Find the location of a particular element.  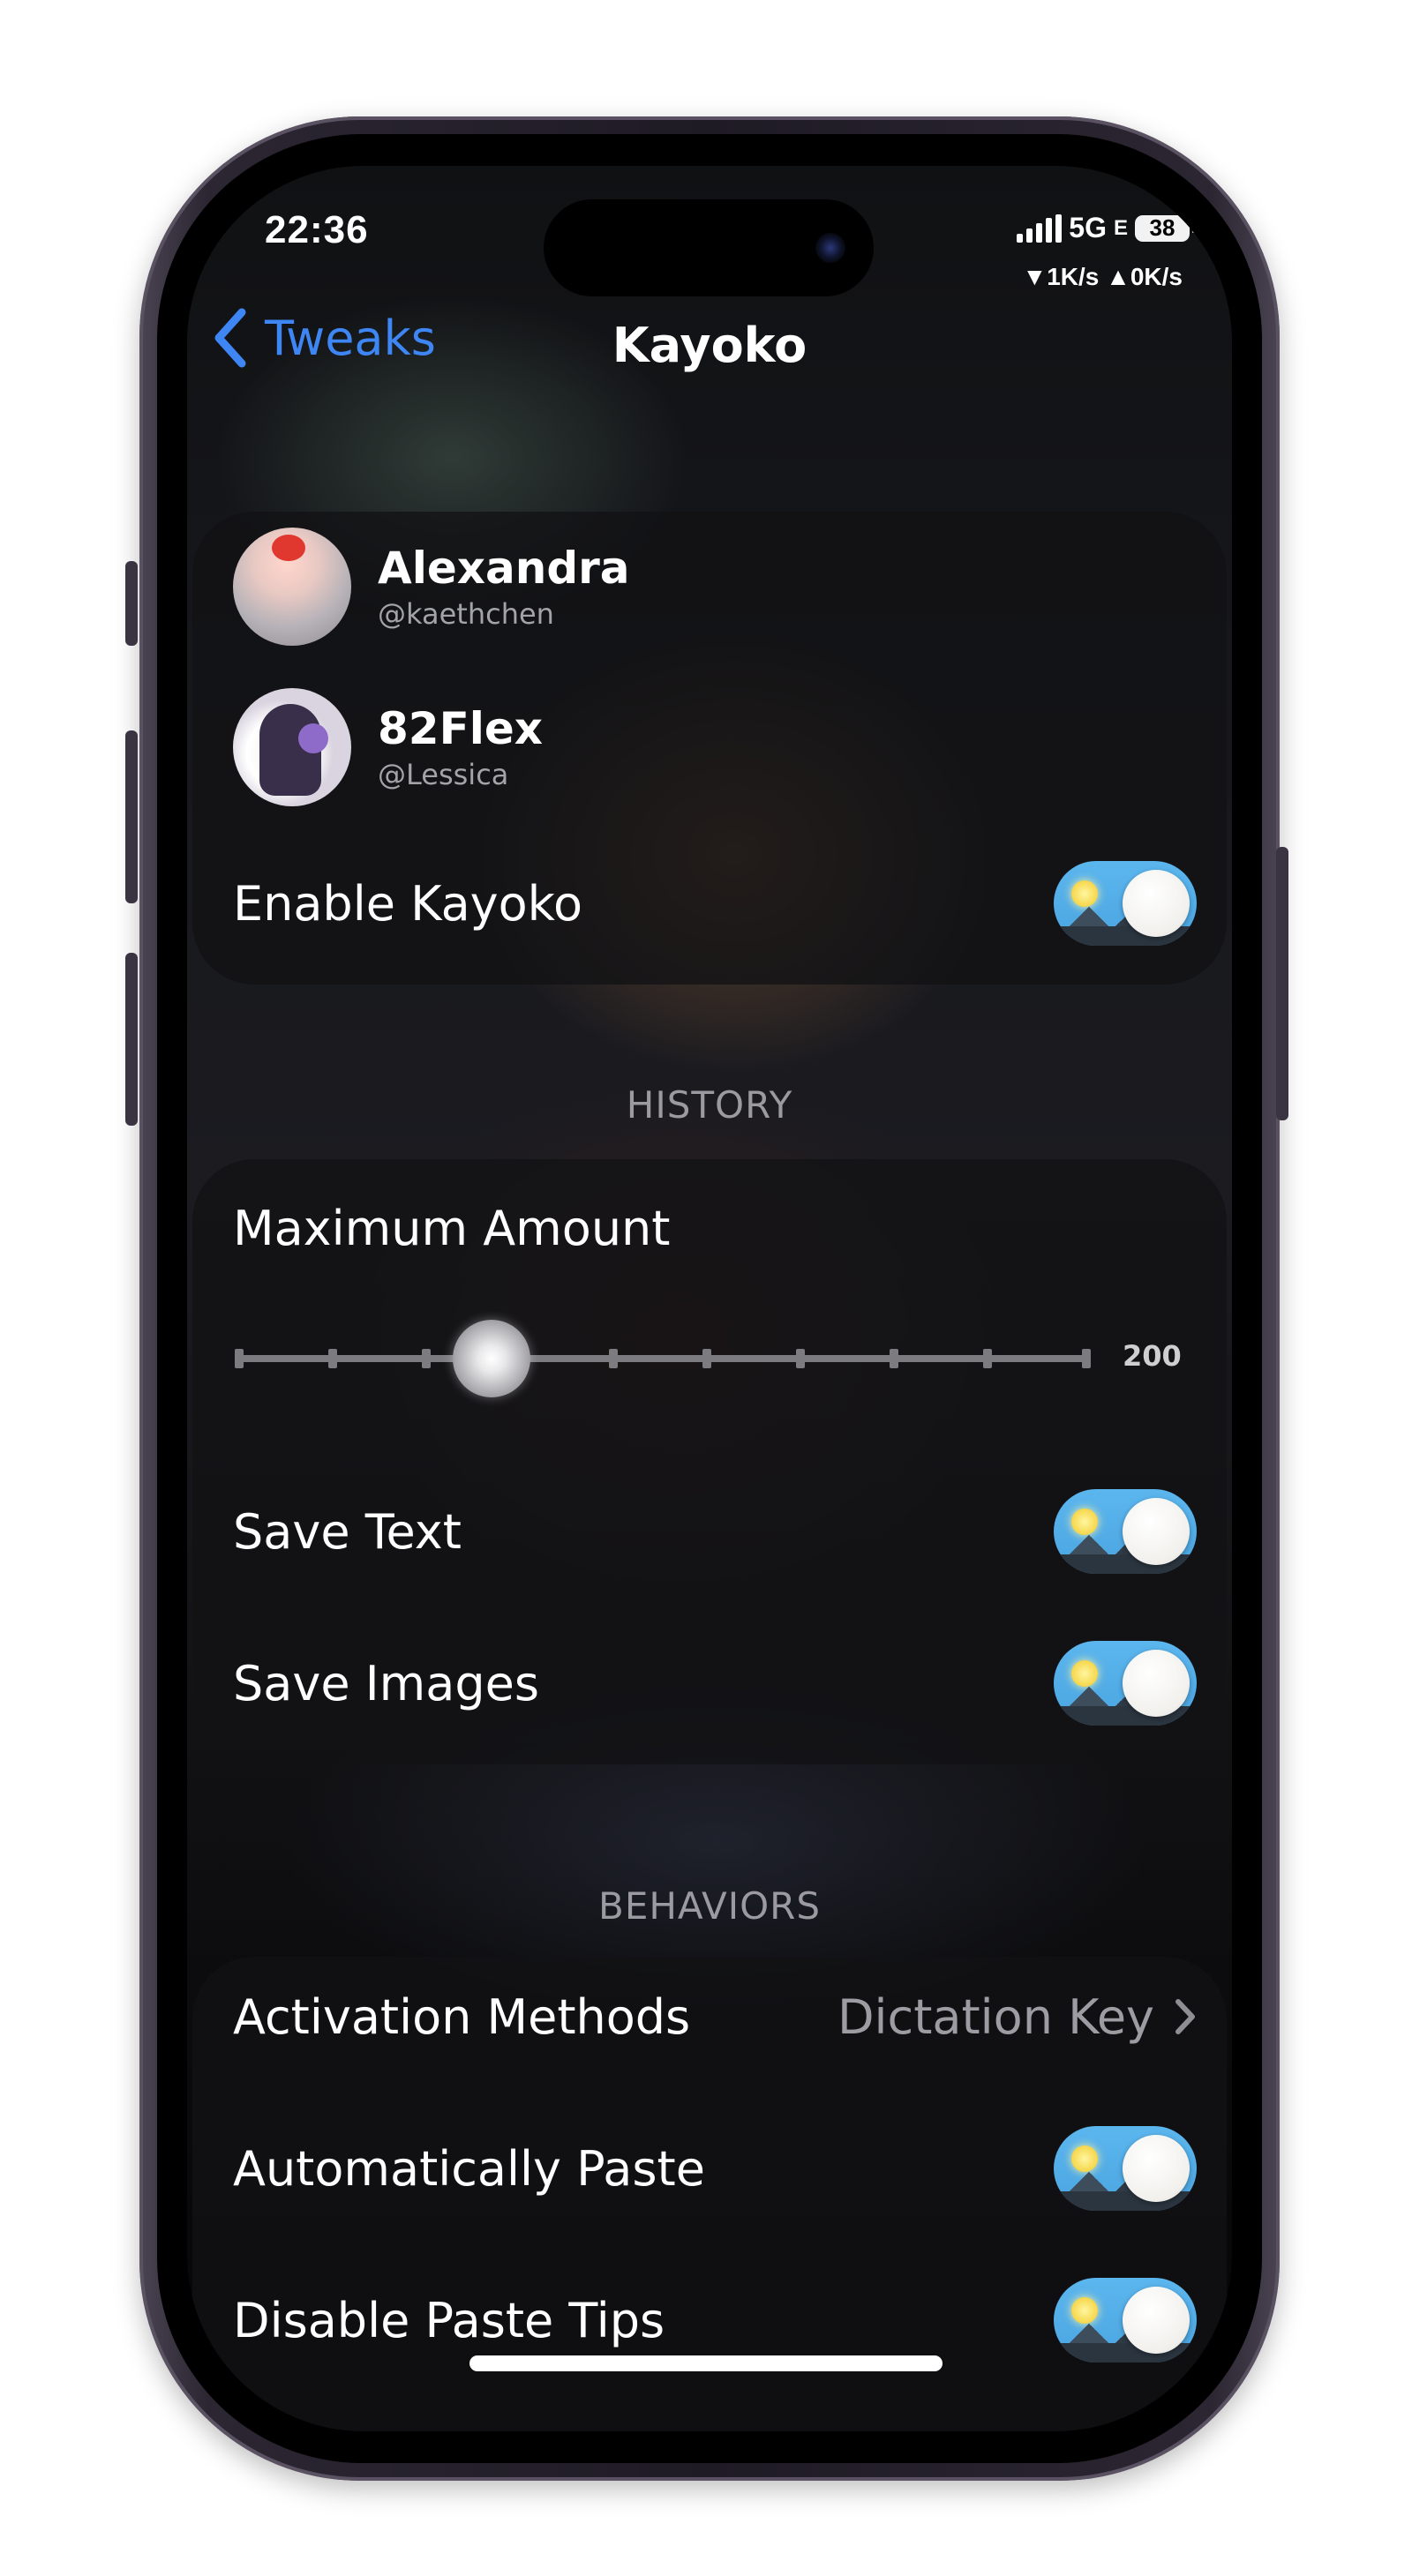

activation-methods-label: Activation Methods is located at coordinates (462, 2017).